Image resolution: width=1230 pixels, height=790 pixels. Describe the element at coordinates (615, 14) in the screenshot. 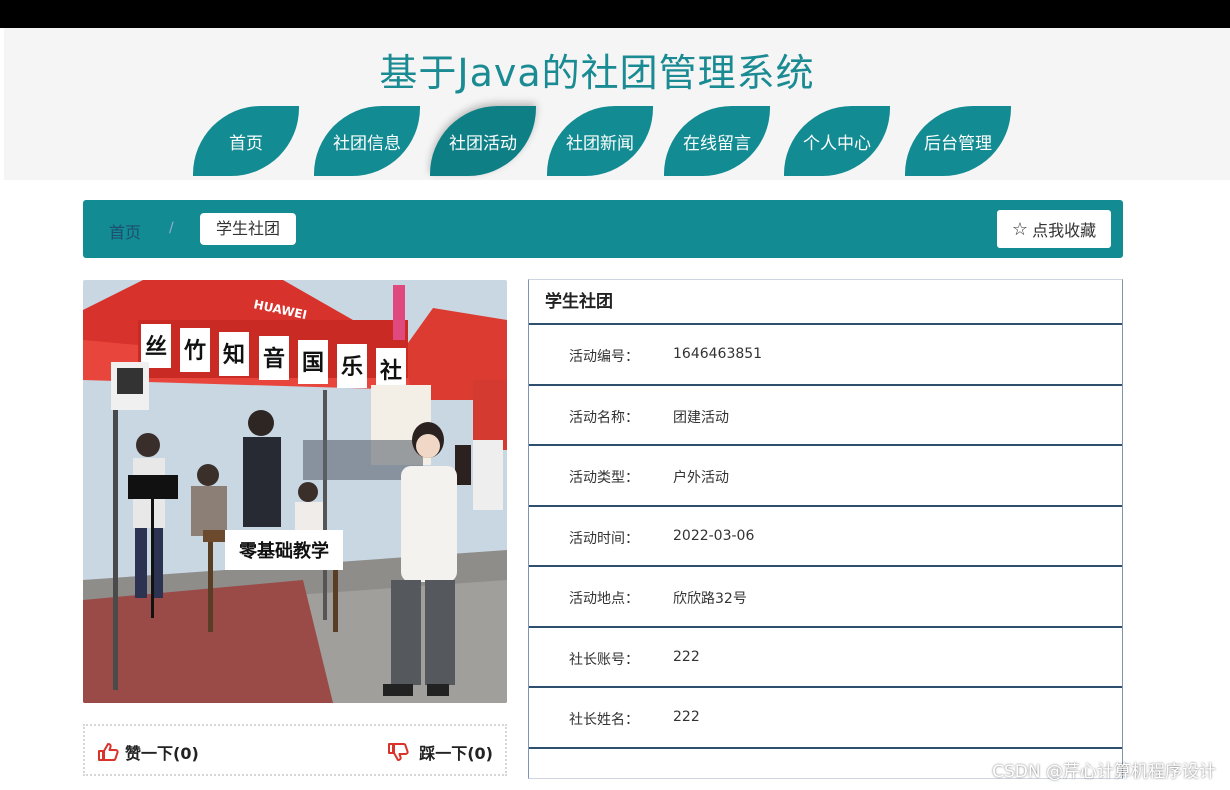

I see `top-black-bar` at that location.